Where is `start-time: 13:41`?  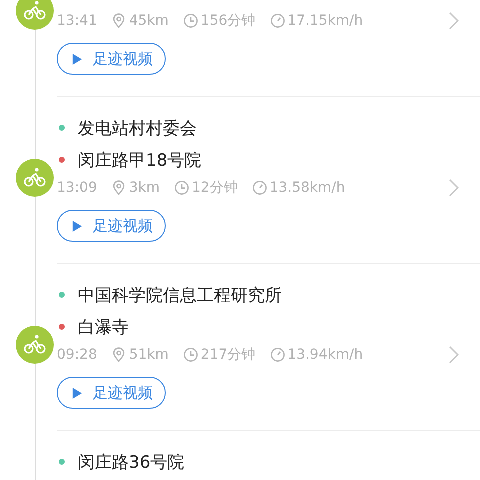 start-time: 13:41 is located at coordinates (77, 21).